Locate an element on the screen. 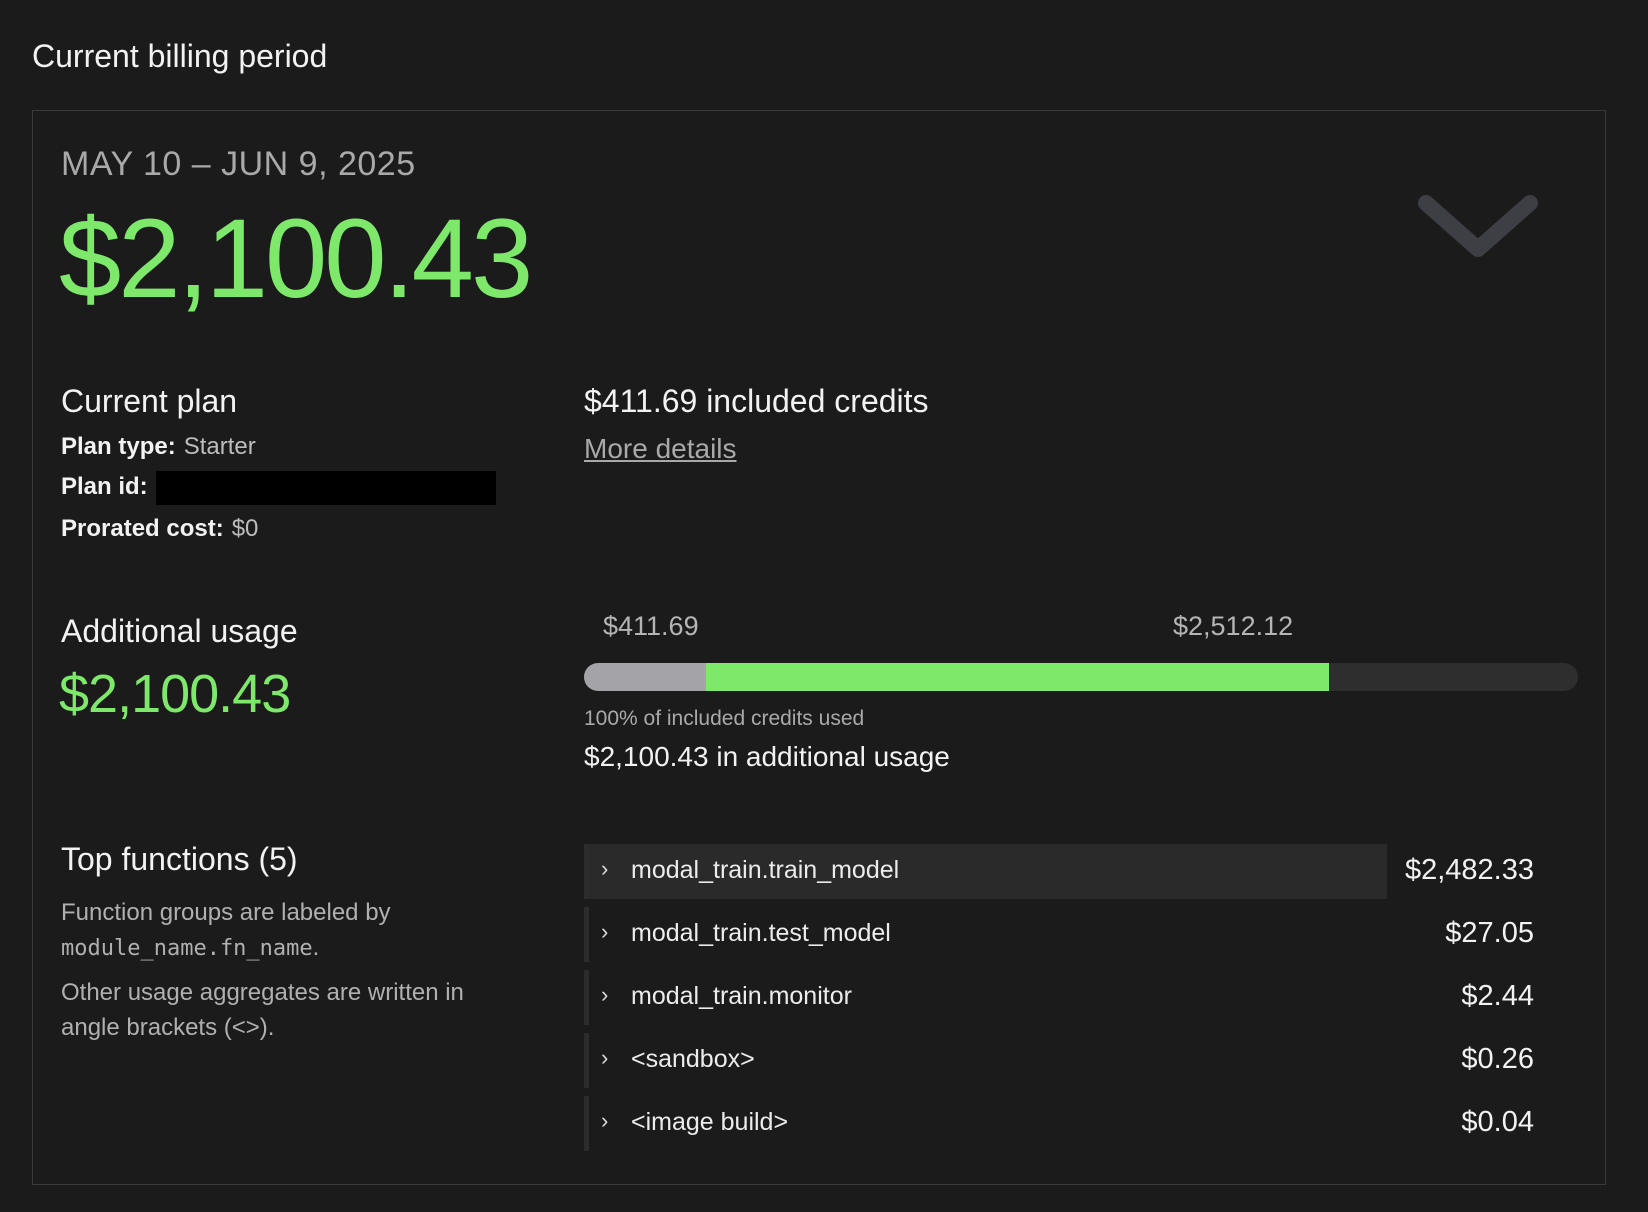  function-row: › <image build> $0.04 is located at coordinates (1073, 1123).